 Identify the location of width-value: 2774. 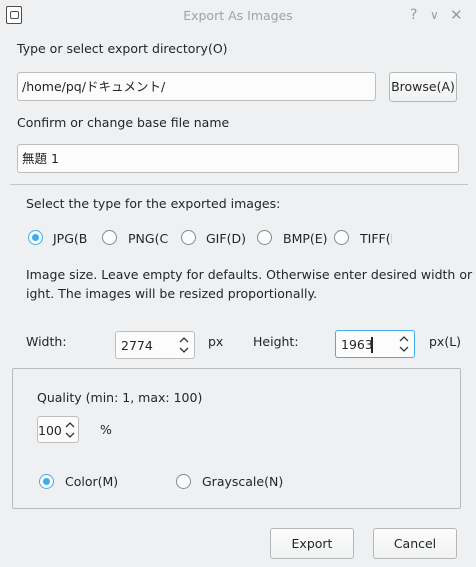
(137, 345).